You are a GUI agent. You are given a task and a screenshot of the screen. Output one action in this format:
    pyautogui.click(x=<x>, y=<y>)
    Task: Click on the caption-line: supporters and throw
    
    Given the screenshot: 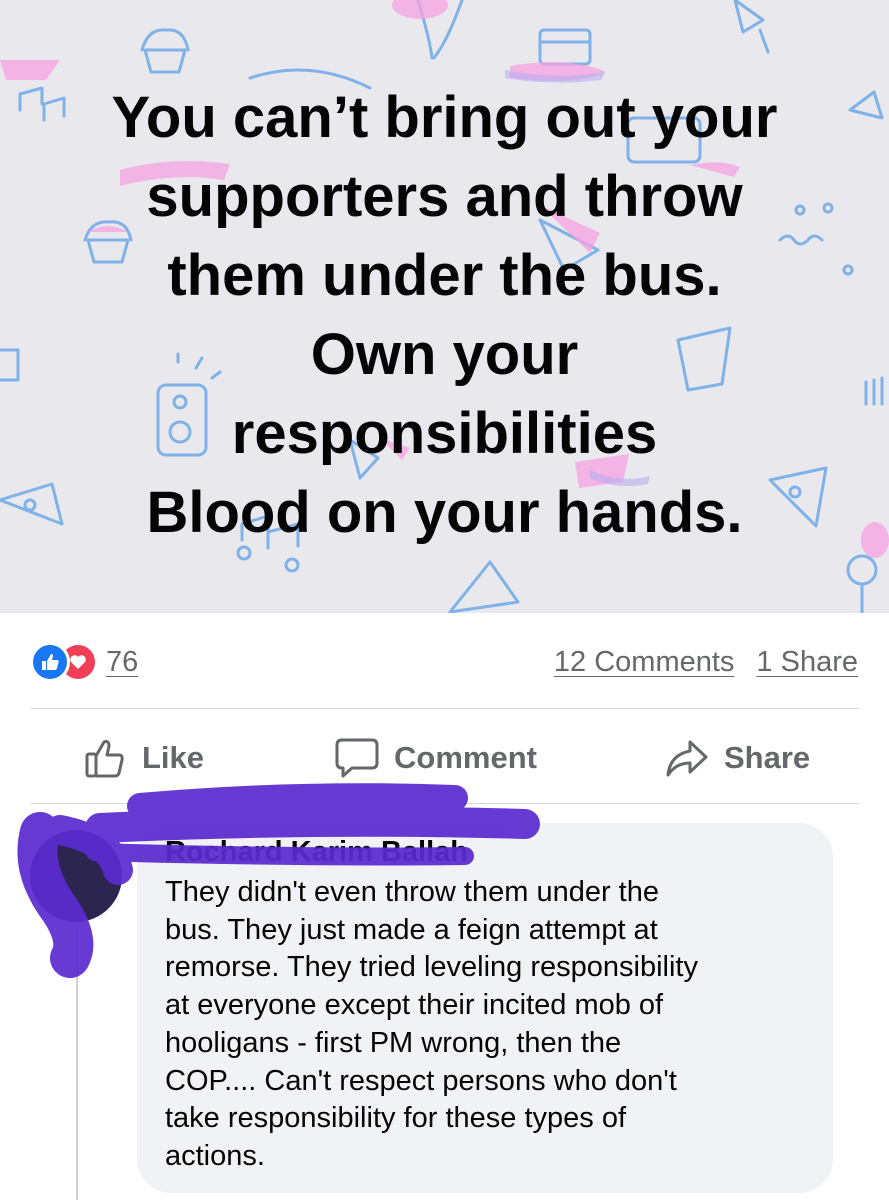 What is the action you would take?
    pyautogui.click(x=444, y=196)
    